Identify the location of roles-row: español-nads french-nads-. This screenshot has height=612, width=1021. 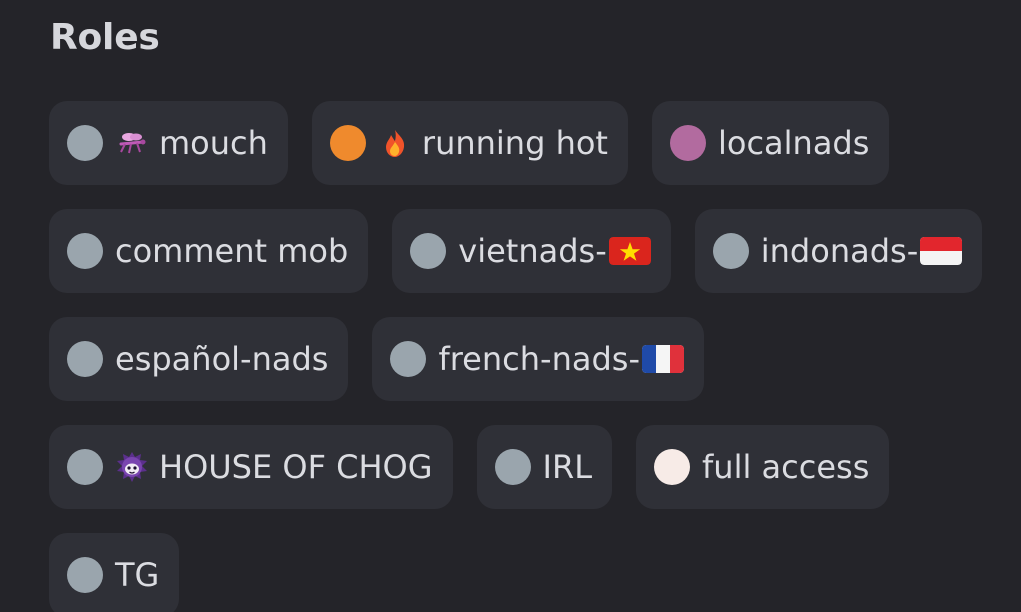
(376, 359).